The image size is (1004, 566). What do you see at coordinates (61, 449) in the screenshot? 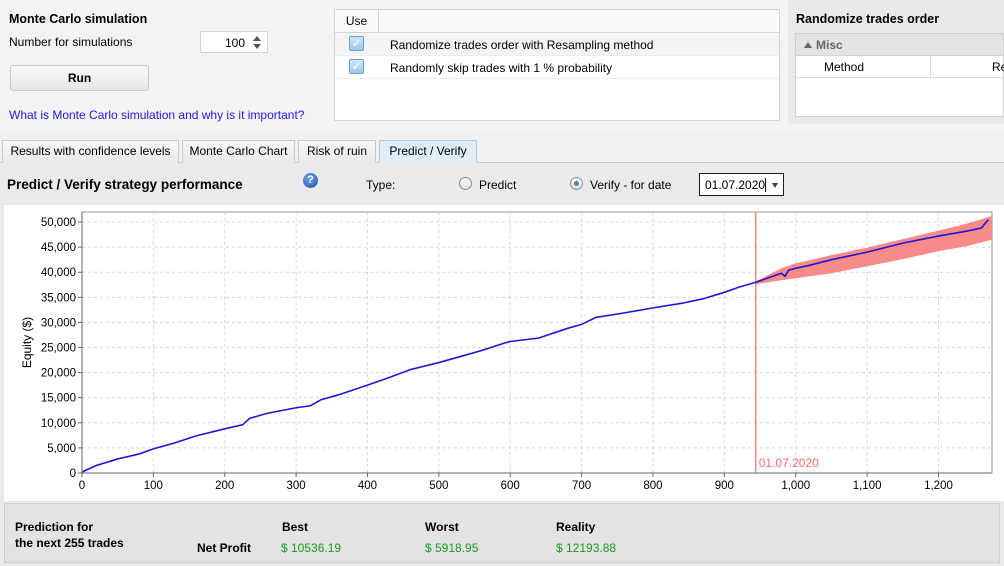
I see `y-tick-label: 5,000` at bounding box center [61, 449].